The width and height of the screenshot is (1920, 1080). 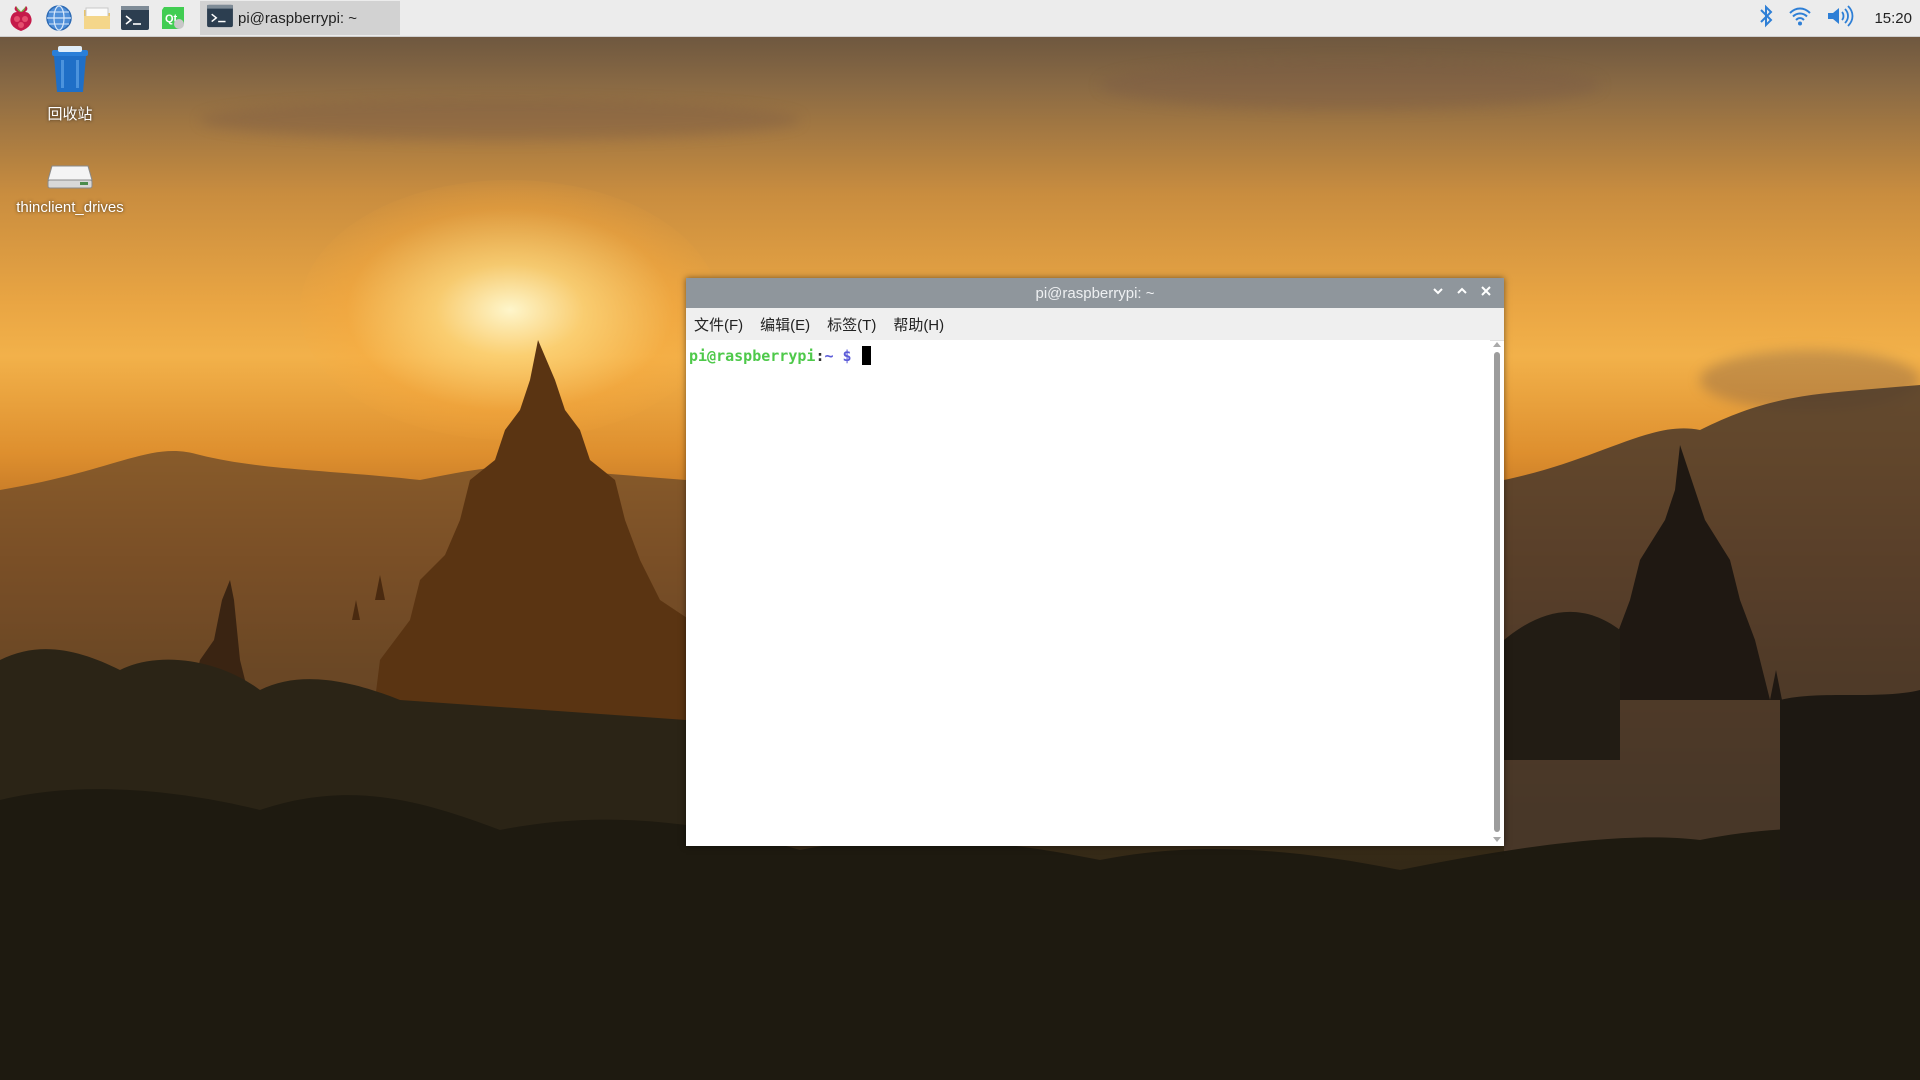 I want to click on file-manager-button, so click(x=97, y=18).